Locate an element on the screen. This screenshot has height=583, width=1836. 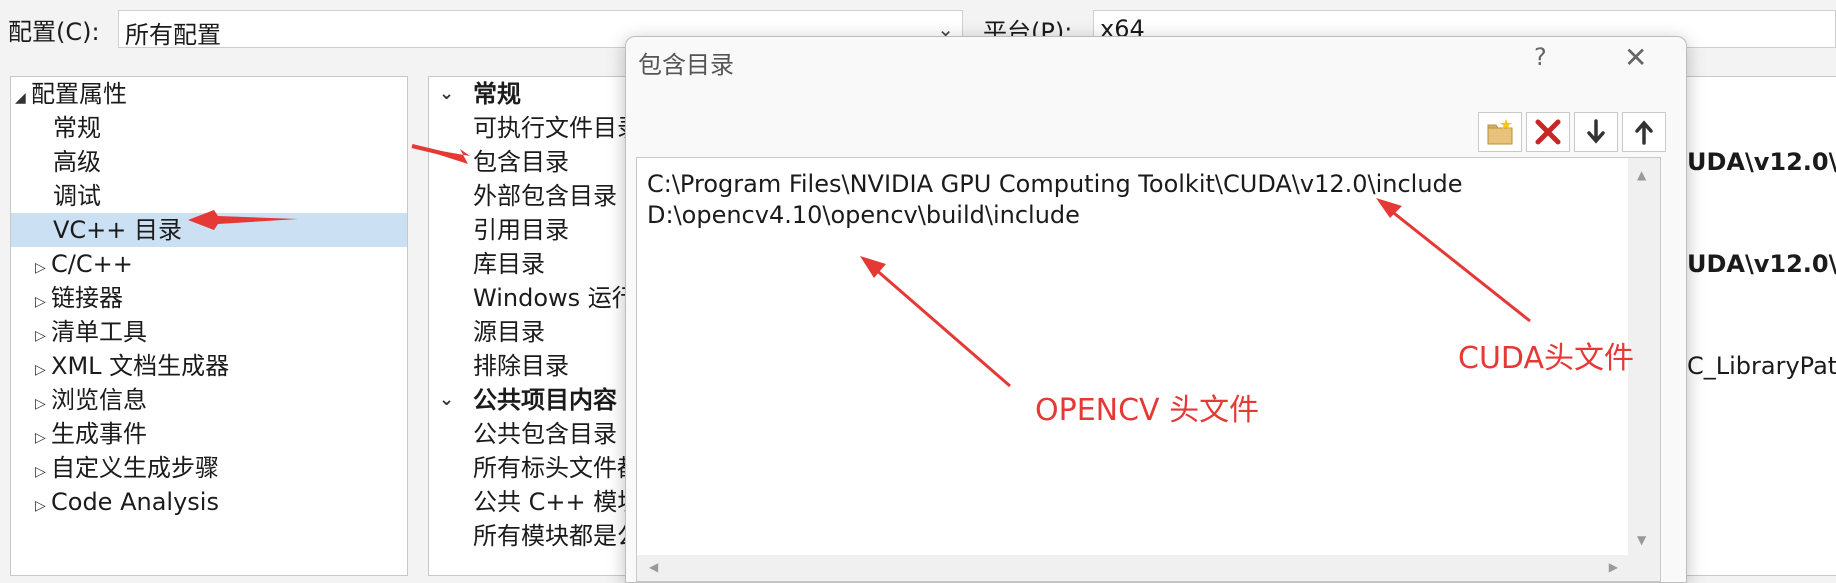
annotation-cuda: CUDA头文件 is located at coordinates (1546, 358).